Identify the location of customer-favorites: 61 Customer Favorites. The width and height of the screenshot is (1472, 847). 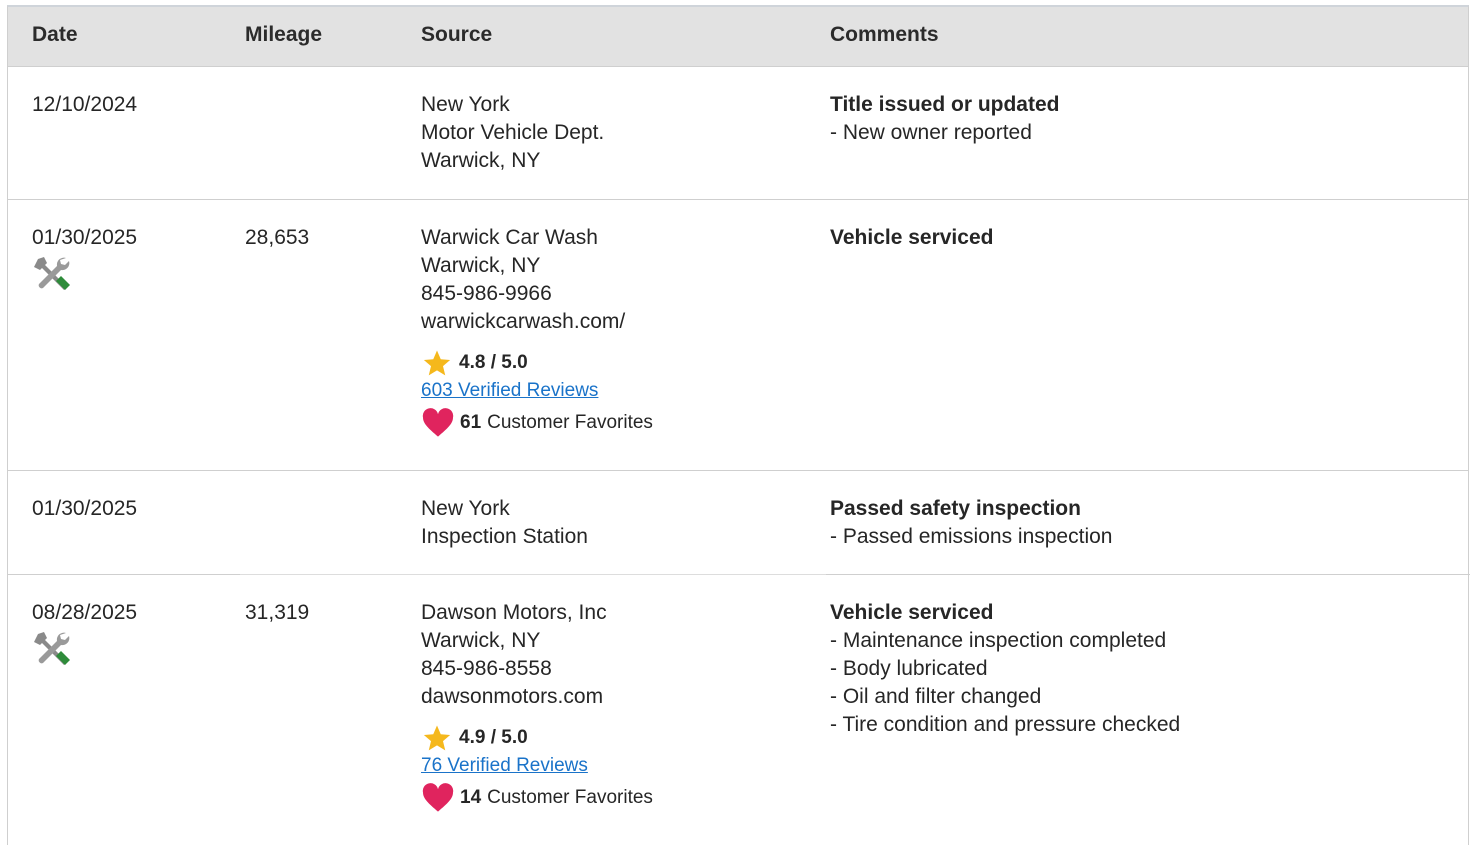
(537, 423).